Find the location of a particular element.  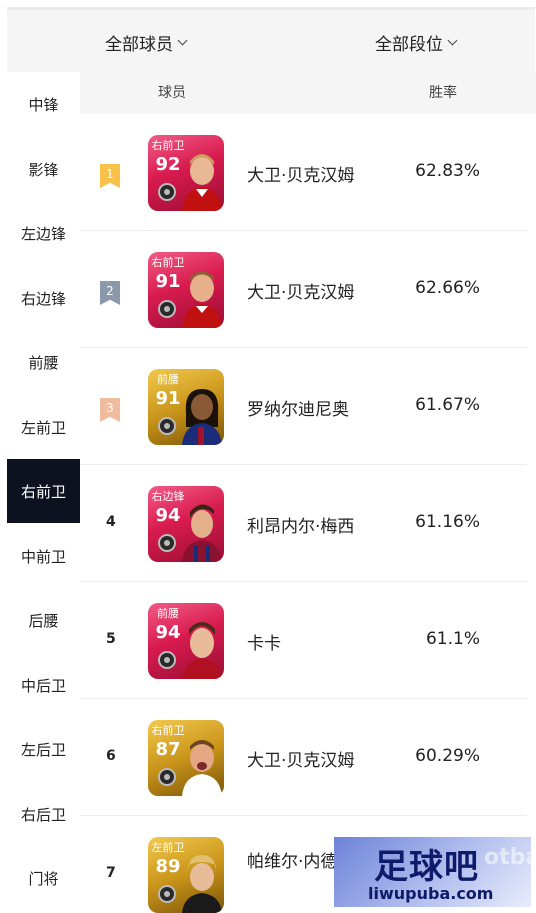

sidebar-item-label: 中锋 is located at coordinates (43, 104).